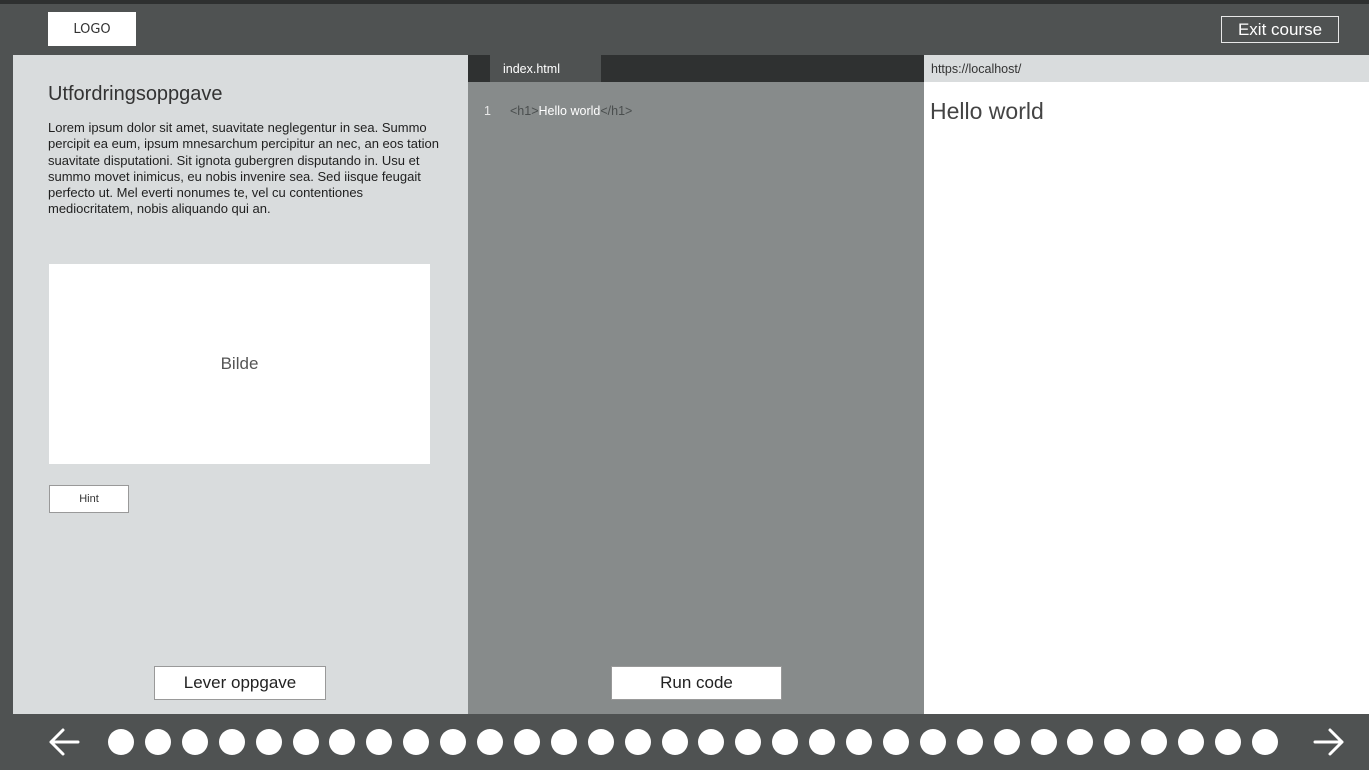  What do you see at coordinates (92, 29) in the screenshot?
I see `logo: LOGO` at bounding box center [92, 29].